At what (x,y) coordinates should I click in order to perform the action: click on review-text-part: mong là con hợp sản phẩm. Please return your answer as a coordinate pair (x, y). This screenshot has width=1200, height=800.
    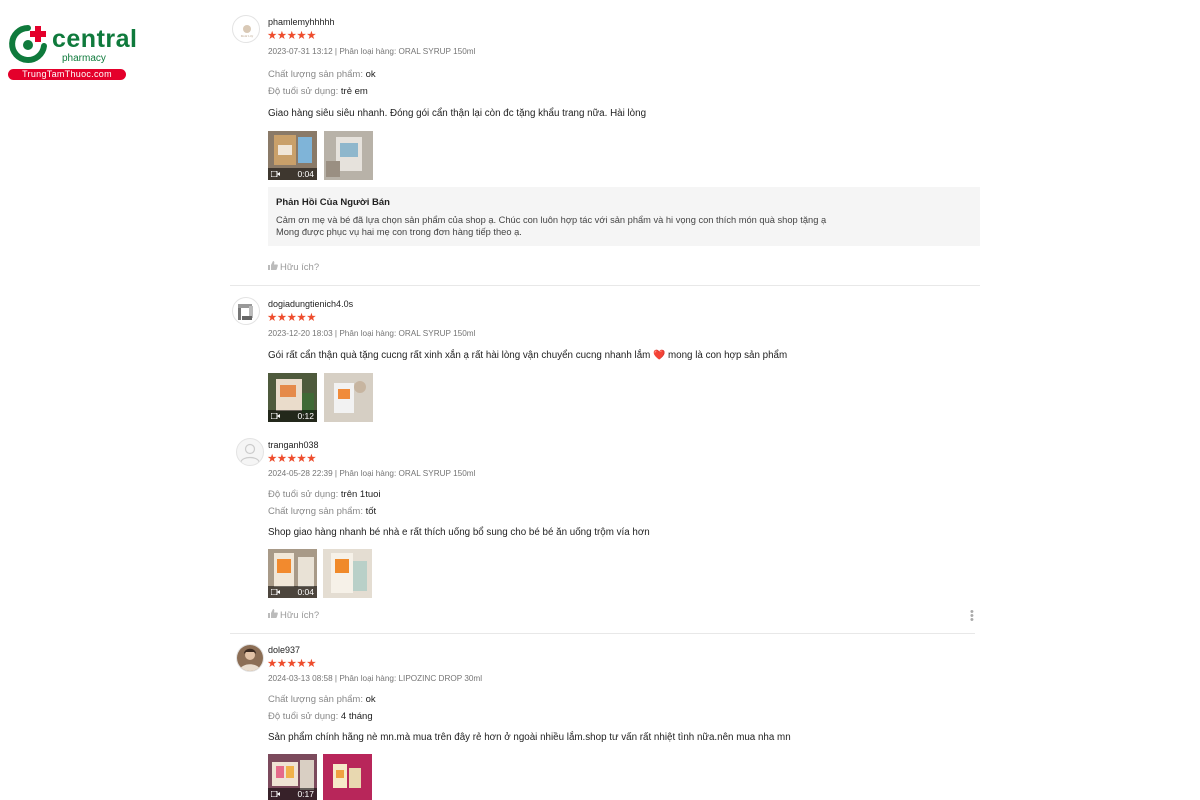
    Looking at the image, I should click on (728, 355).